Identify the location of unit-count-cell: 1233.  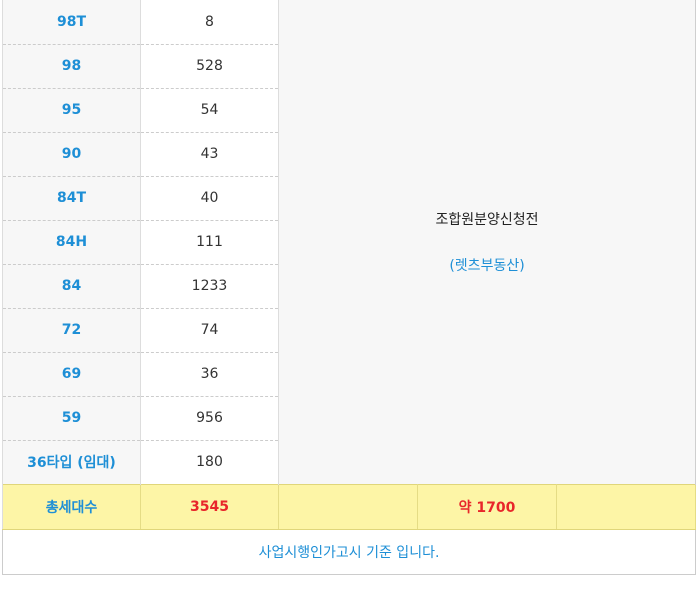
(209, 286).